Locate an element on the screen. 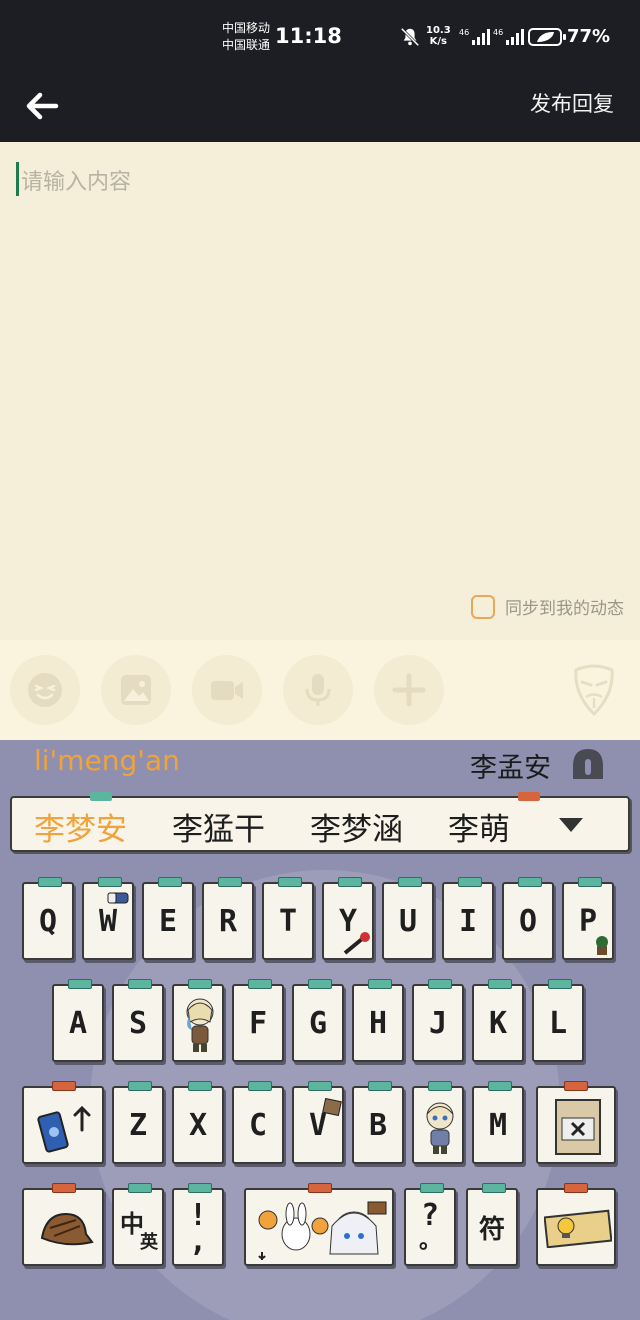  punctuation-key: ! , is located at coordinates (198, 1224).